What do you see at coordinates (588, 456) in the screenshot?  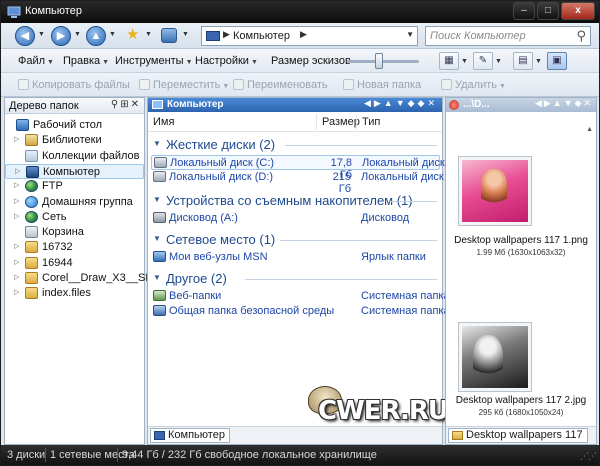 I see `resize-grip-icon: ⋰⋰` at bounding box center [588, 456].